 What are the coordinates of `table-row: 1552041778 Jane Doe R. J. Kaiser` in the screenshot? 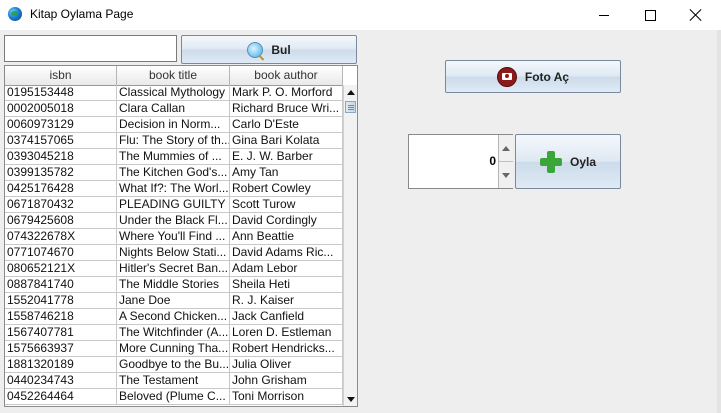 It's located at (174, 301).